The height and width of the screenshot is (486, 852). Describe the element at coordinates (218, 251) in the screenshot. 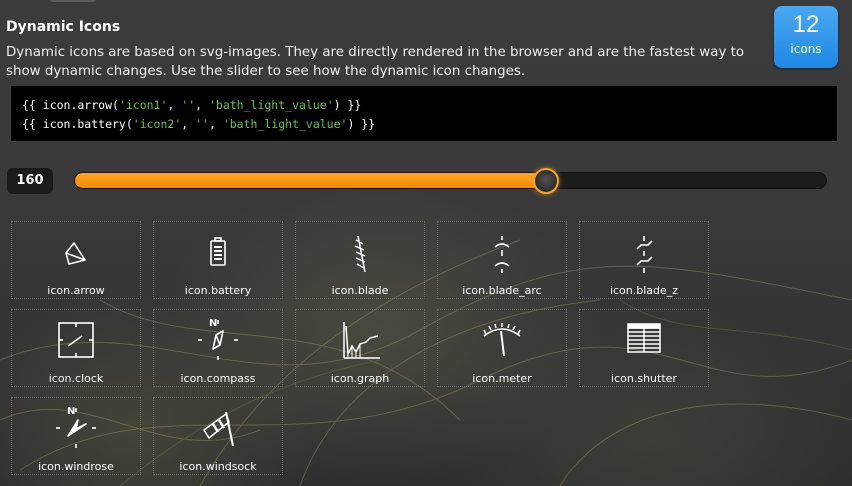

I see `battery-icon` at that location.